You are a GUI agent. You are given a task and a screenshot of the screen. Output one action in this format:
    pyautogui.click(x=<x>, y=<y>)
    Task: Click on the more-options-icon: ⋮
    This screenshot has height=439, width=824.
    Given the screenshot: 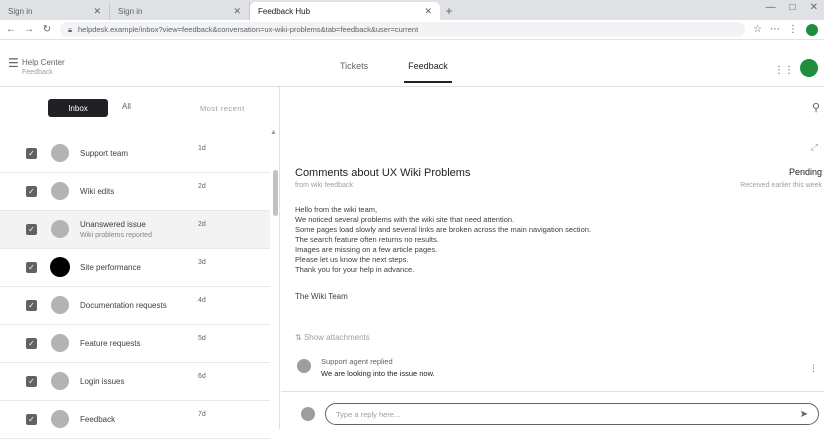 What is the action you would take?
    pyautogui.click(x=813, y=368)
    